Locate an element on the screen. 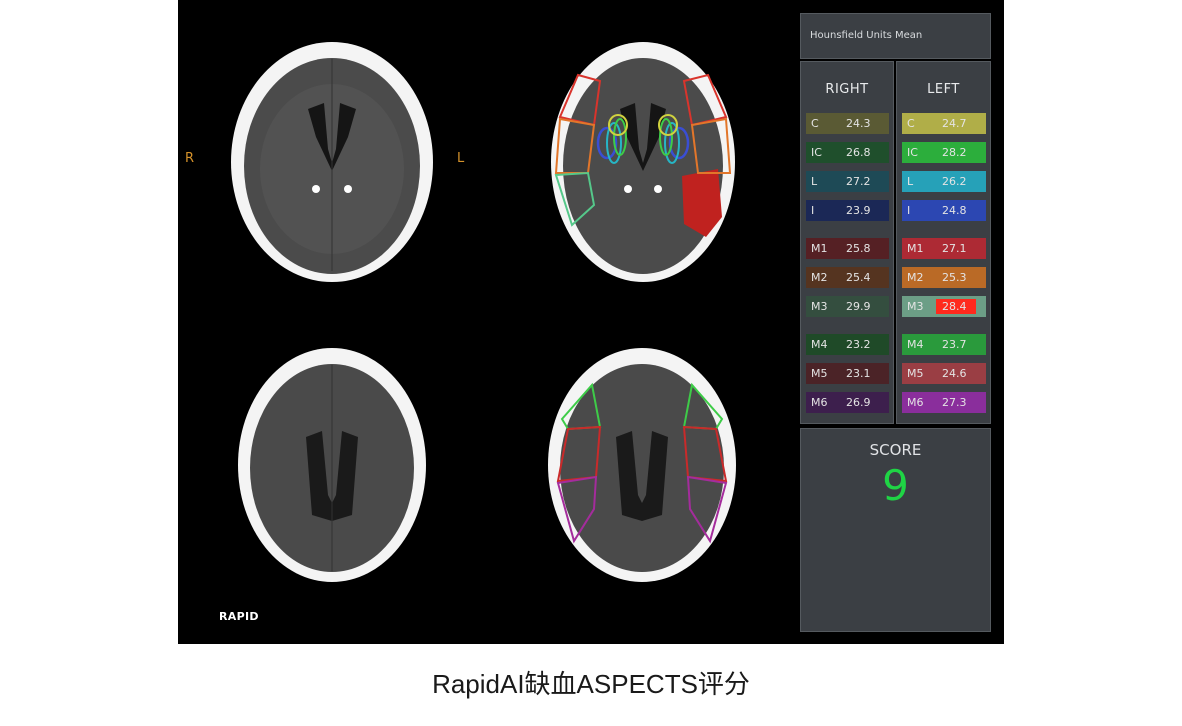 The width and height of the screenshot is (1182, 726). left-column-header: LEFT is located at coordinates (943, 89).